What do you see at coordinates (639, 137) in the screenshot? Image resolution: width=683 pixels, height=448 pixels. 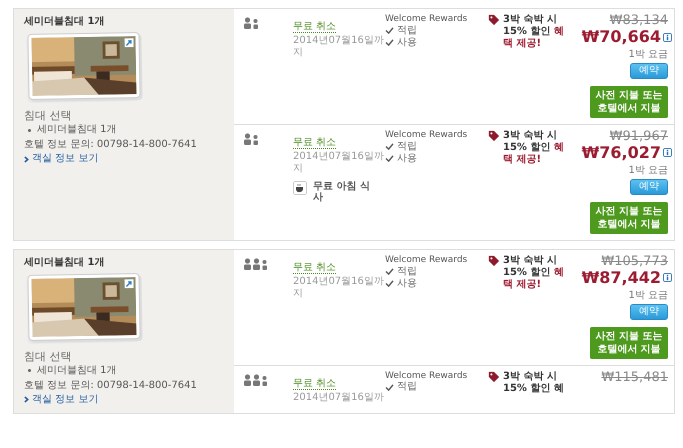 I see `original-price: ₩91,967` at bounding box center [639, 137].